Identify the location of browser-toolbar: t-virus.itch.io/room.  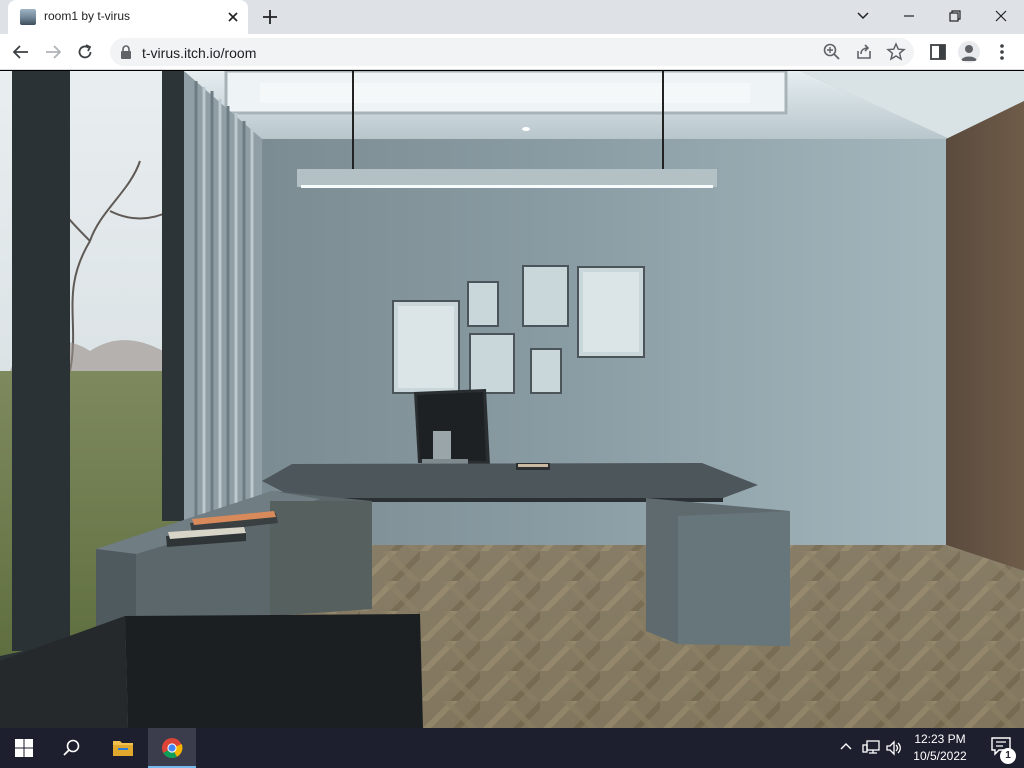
(512, 52).